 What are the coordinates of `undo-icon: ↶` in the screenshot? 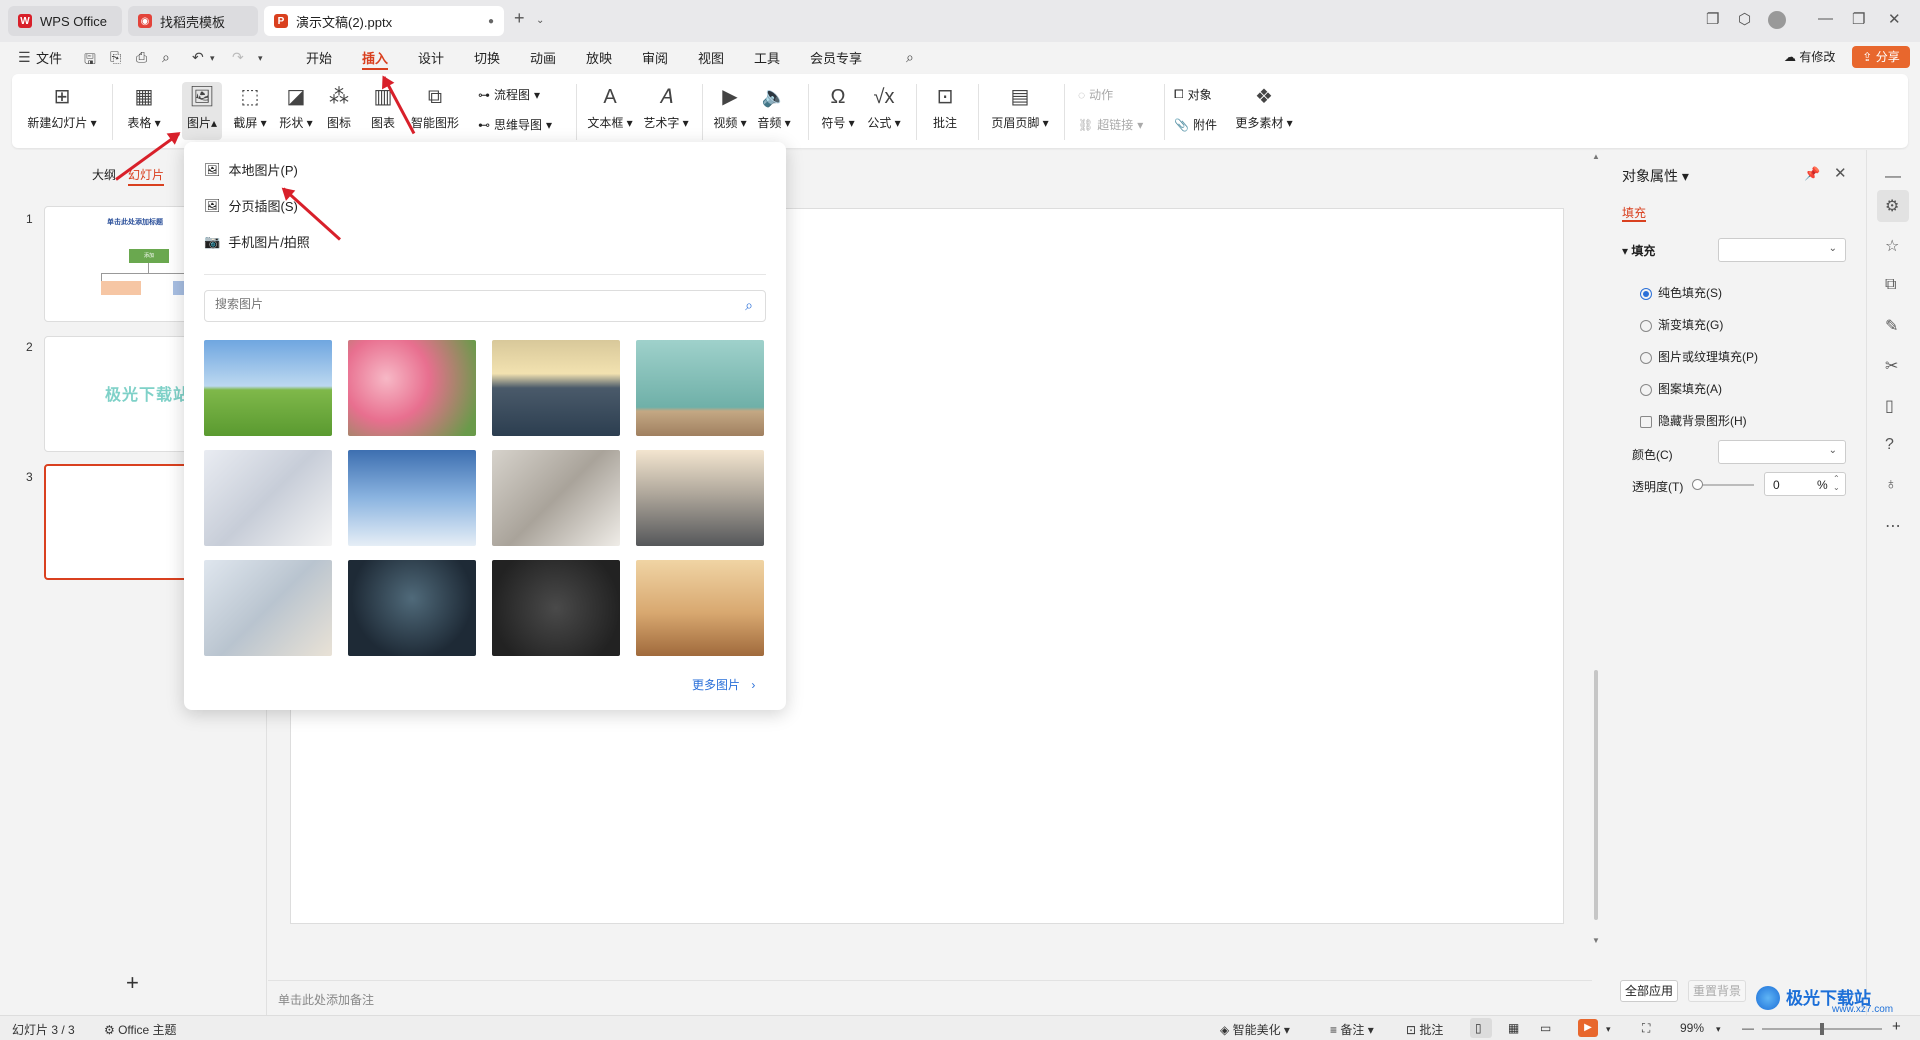 It's located at (198, 57).